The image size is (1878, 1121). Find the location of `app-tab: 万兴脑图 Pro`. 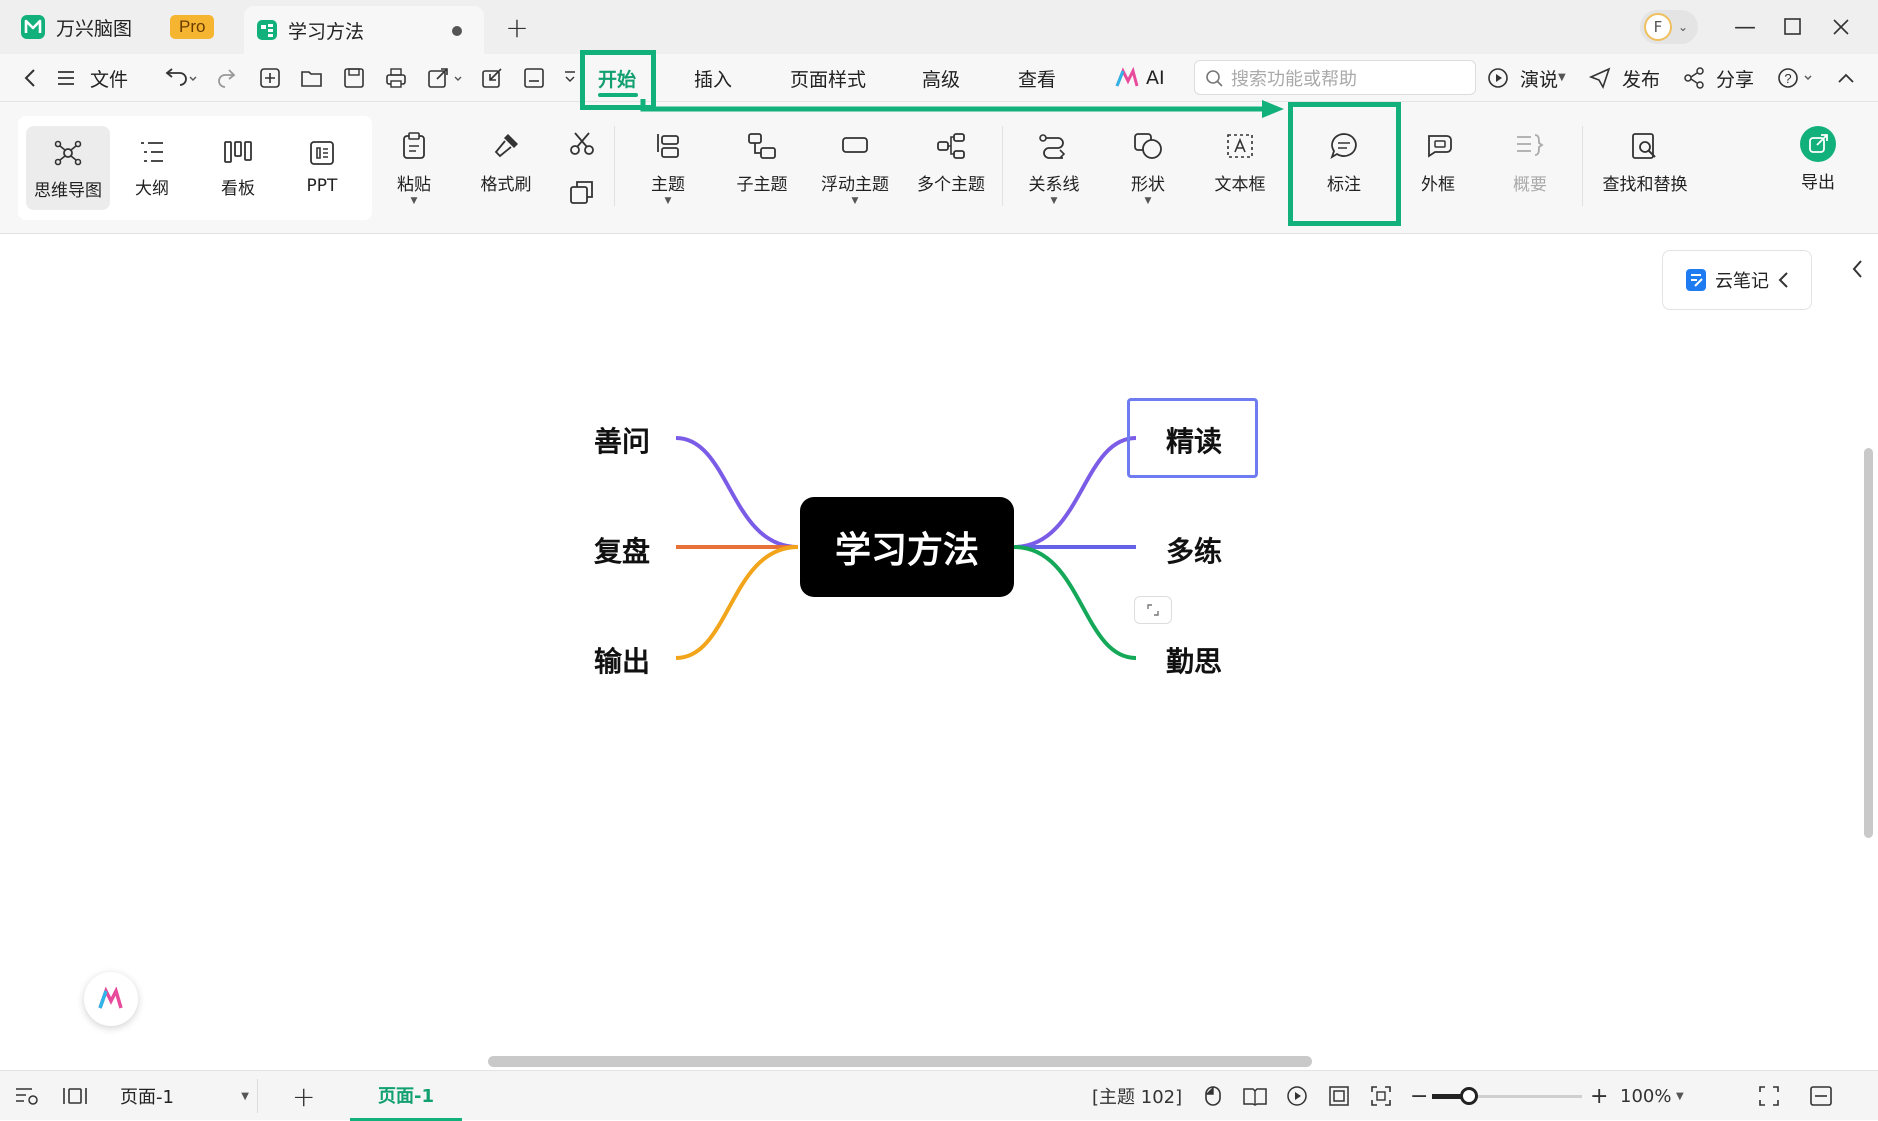

app-tab: 万兴脑图 Pro is located at coordinates (117, 27).